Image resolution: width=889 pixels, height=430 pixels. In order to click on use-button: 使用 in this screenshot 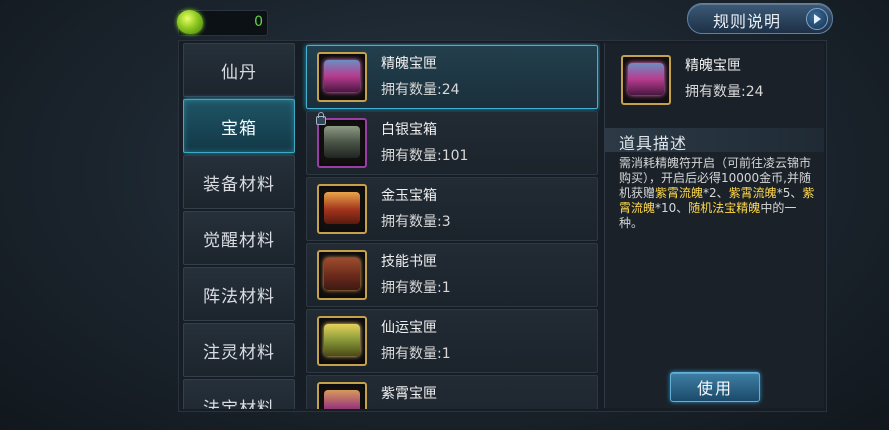, I will do `click(715, 387)`.